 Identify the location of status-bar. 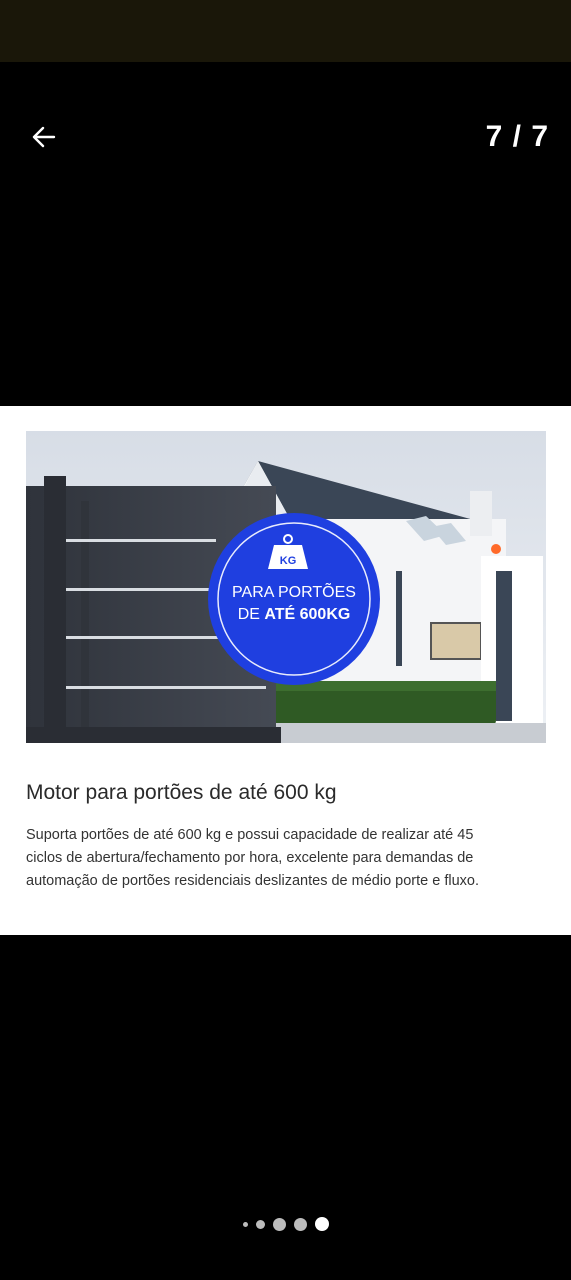
(285, 31).